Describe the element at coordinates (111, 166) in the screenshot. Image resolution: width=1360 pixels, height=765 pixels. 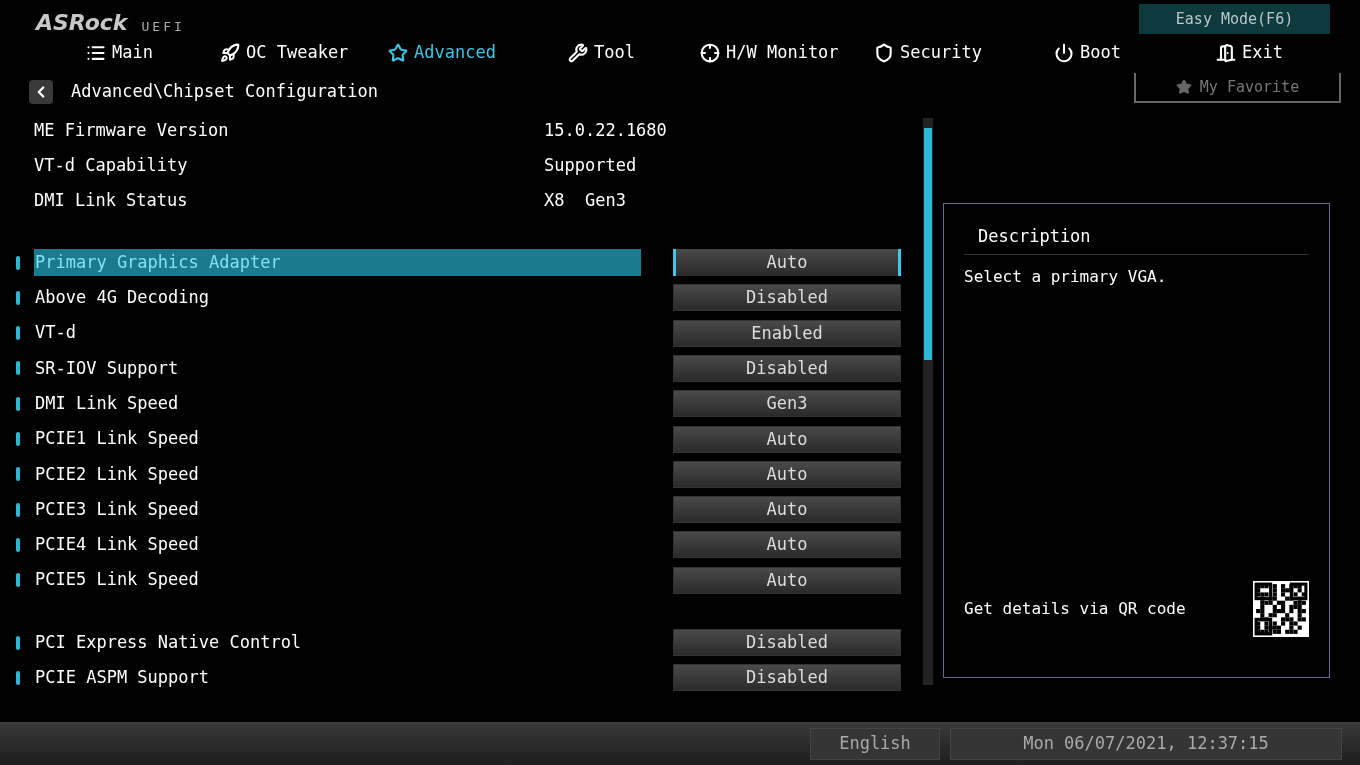
I see `info-label: VT-d Capability` at that location.